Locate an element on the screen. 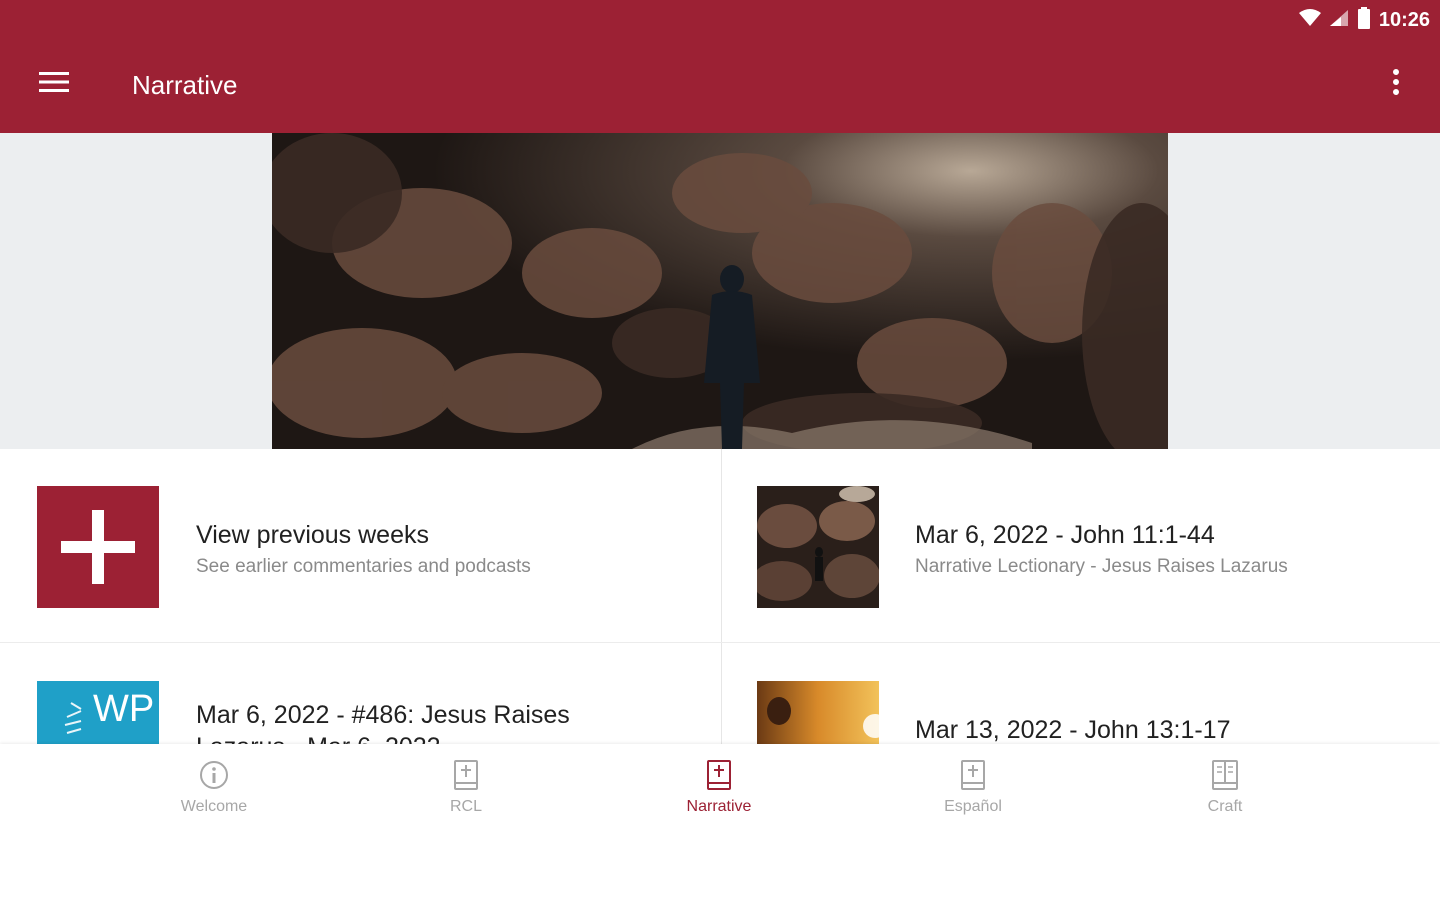  nav-label: Welcome is located at coordinates (214, 806).